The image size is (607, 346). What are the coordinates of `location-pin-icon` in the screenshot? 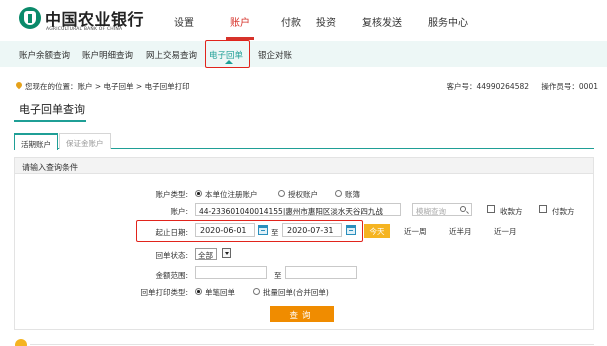 It's located at (19, 85).